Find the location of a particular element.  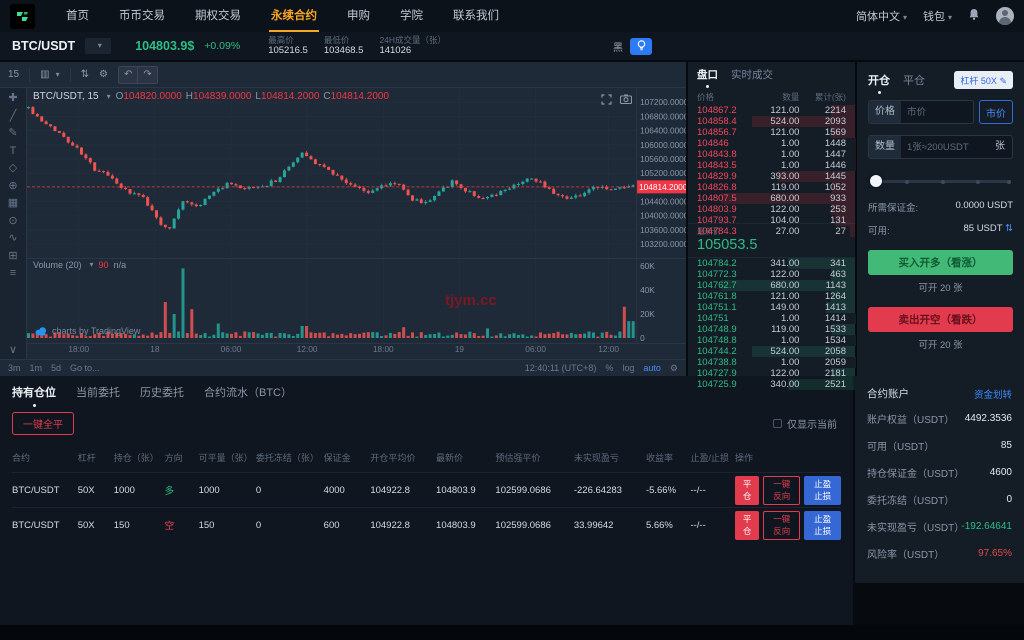

orderbook-bid-row: 104738.8 1.00 2059 is located at coordinates (771, 362).